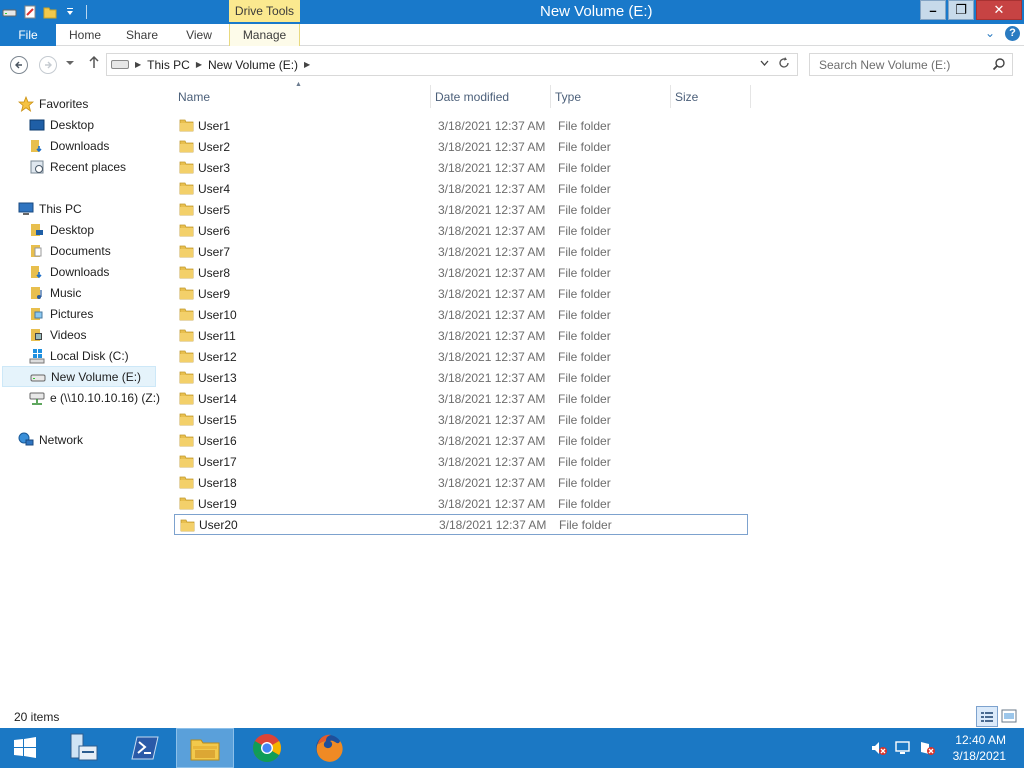  I want to click on table-row: User17 3/18/2021 12:37 AM File folder, so click(461, 461).